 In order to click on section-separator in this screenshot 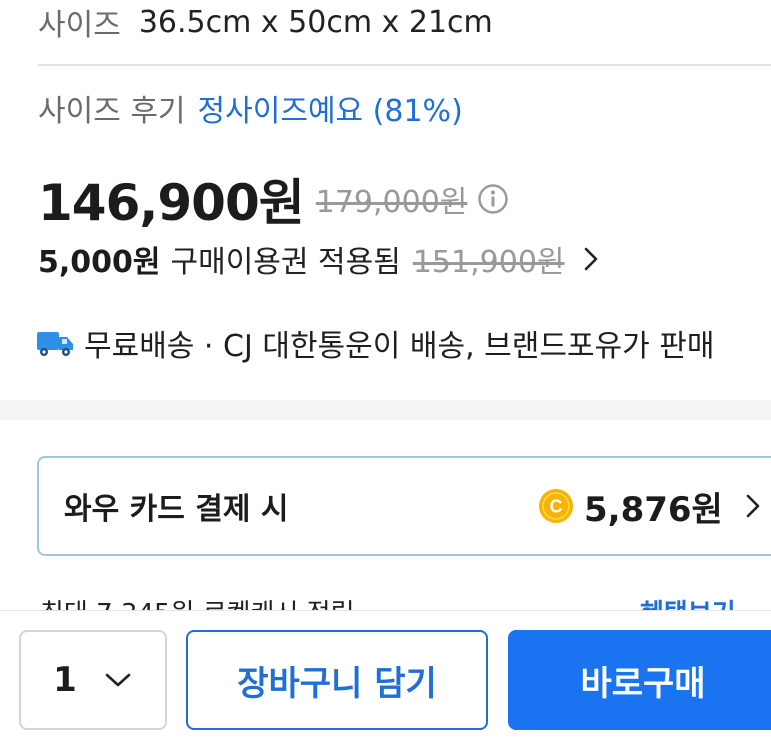, I will do `click(385, 410)`.